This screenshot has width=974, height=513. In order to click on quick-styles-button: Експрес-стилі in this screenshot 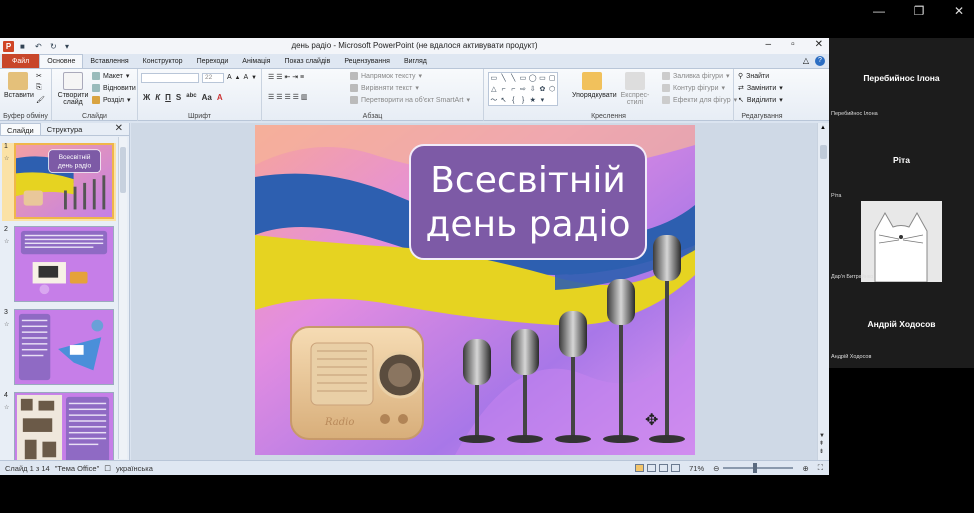, I will do `click(635, 89)`.